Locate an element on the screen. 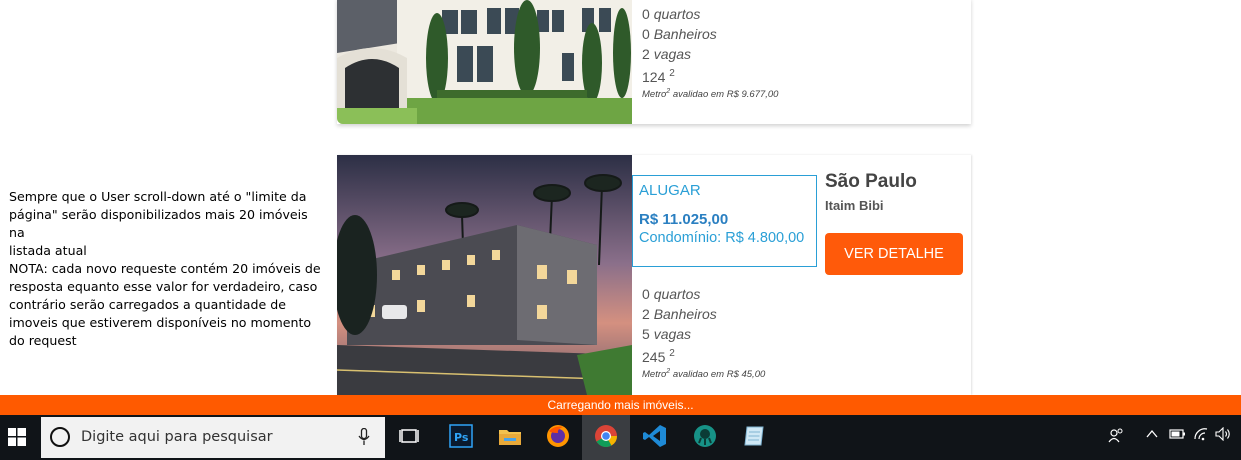 This screenshot has width=1241, height=460. photoshop-icon: Ps is located at coordinates (461, 436).